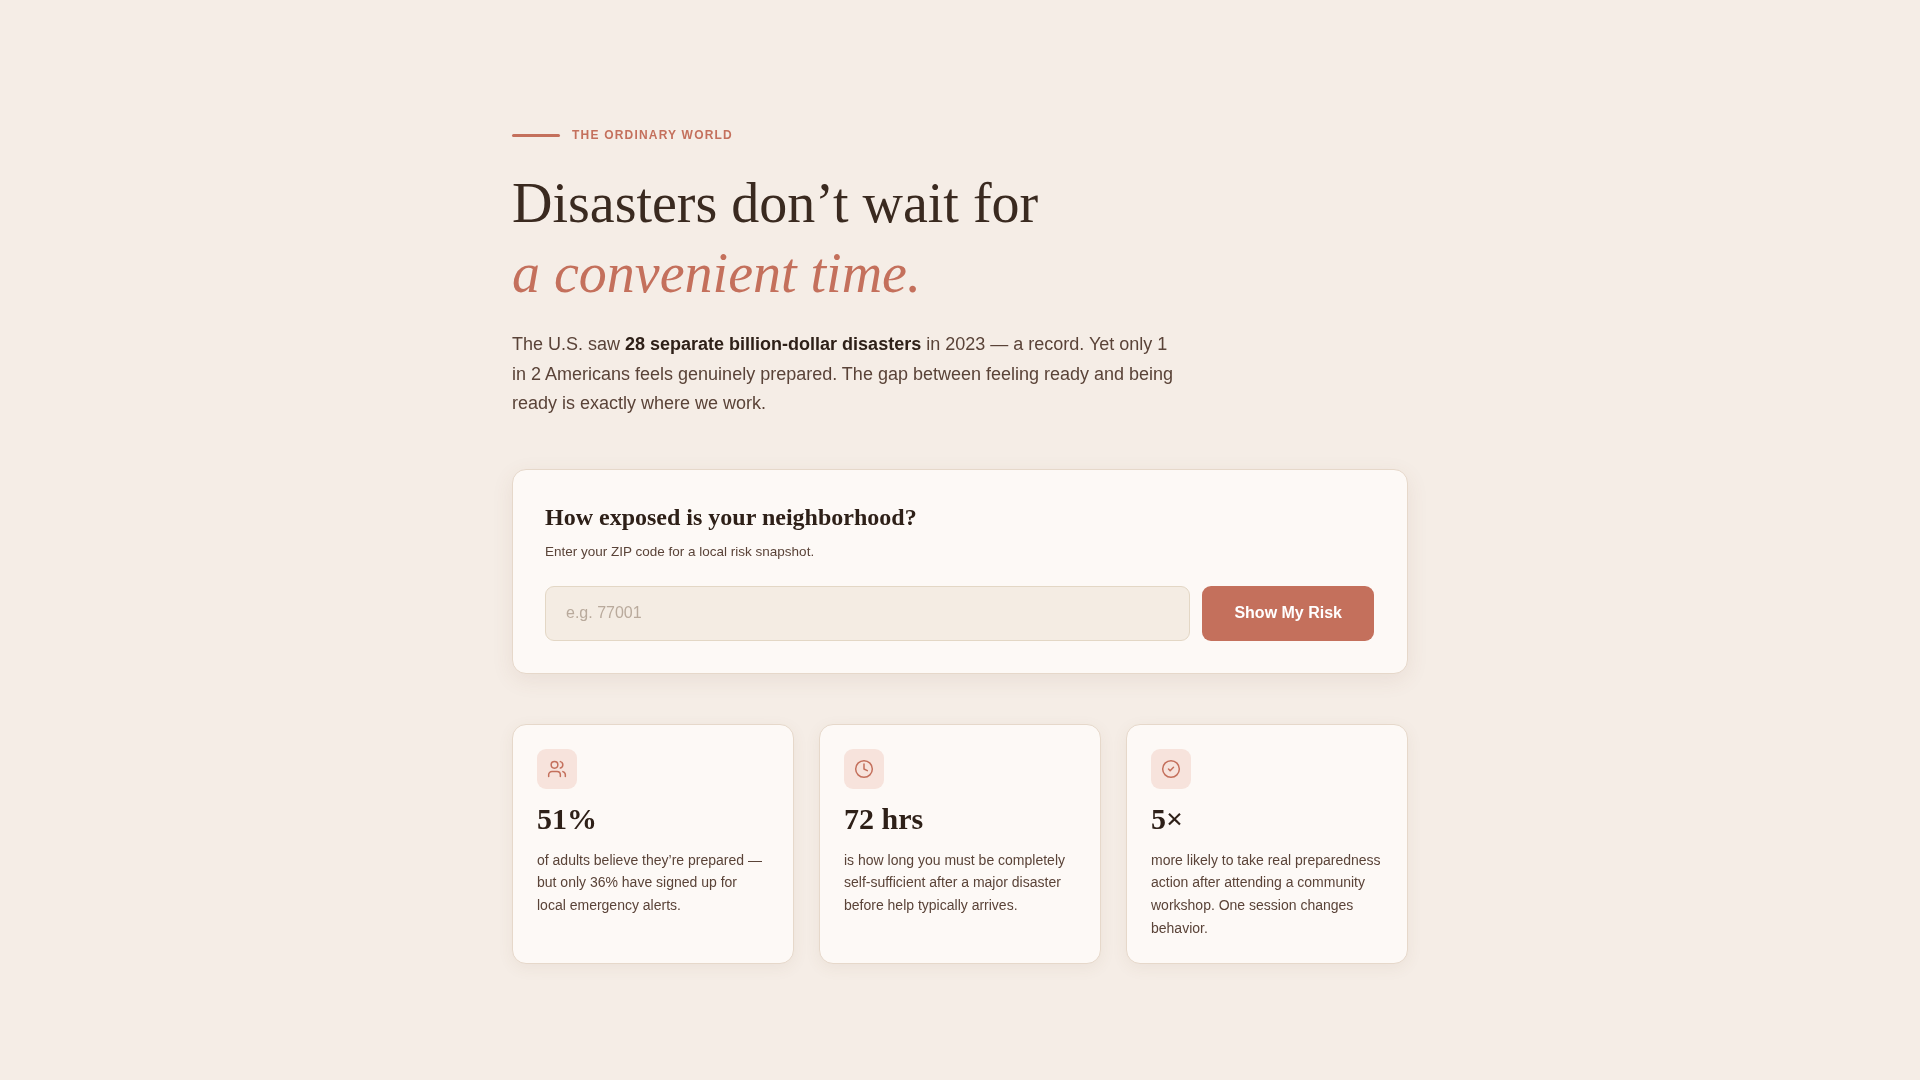 This screenshot has height=1080, width=1920. I want to click on stat-description: is how long you must be completely self-sufficient after a major disaster before help typically arrives., so click(955, 882).